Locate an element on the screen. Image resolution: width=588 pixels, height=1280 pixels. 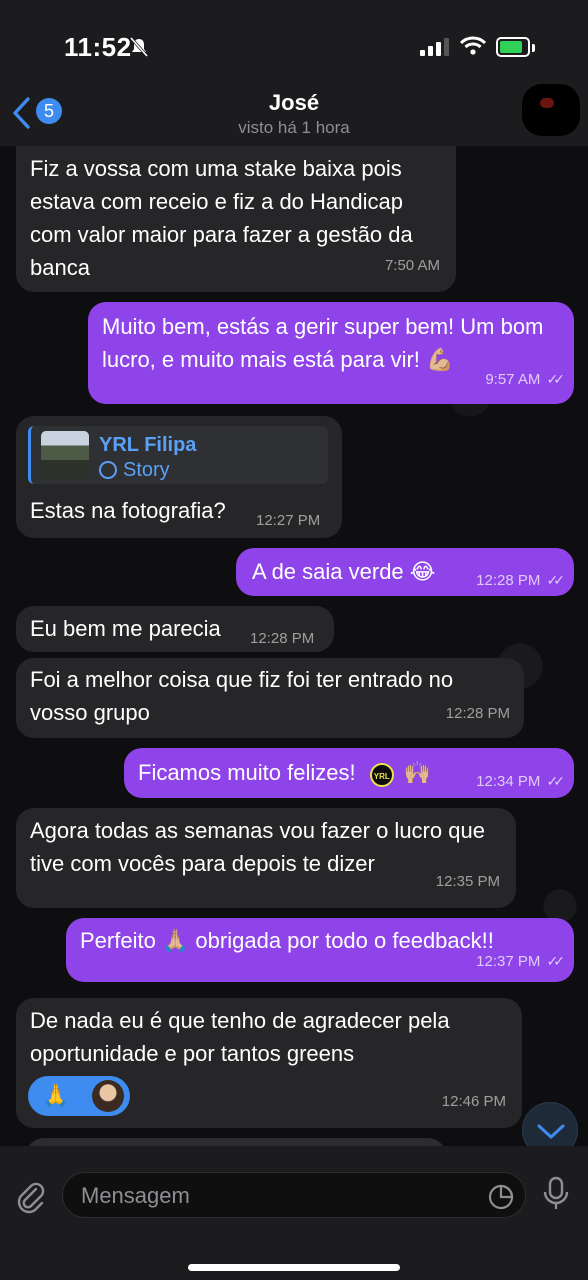
message-time: 7:50 AM is located at coordinates (412, 265).